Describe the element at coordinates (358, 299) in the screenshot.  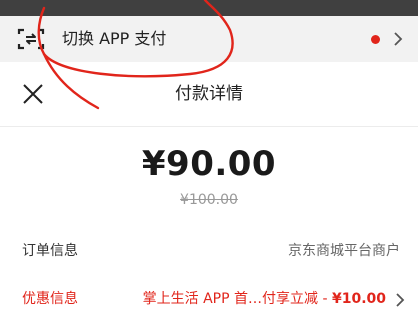
I see `discount-amount: ¥10.00` at that location.